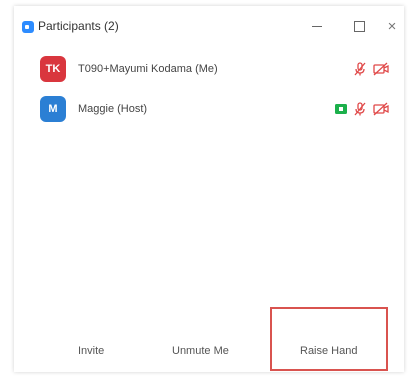 Image resolution: width=413 pixels, height=379 pixels. I want to click on close-icon: ×, so click(392, 26).